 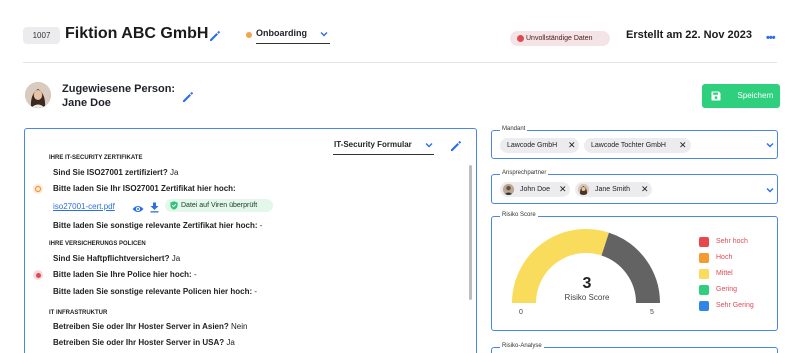 What do you see at coordinates (122, 274) in the screenshot?
I see `question-text: Bitte laden Sie Ihre Police hier hoch:` at bounding box center [122, 274].